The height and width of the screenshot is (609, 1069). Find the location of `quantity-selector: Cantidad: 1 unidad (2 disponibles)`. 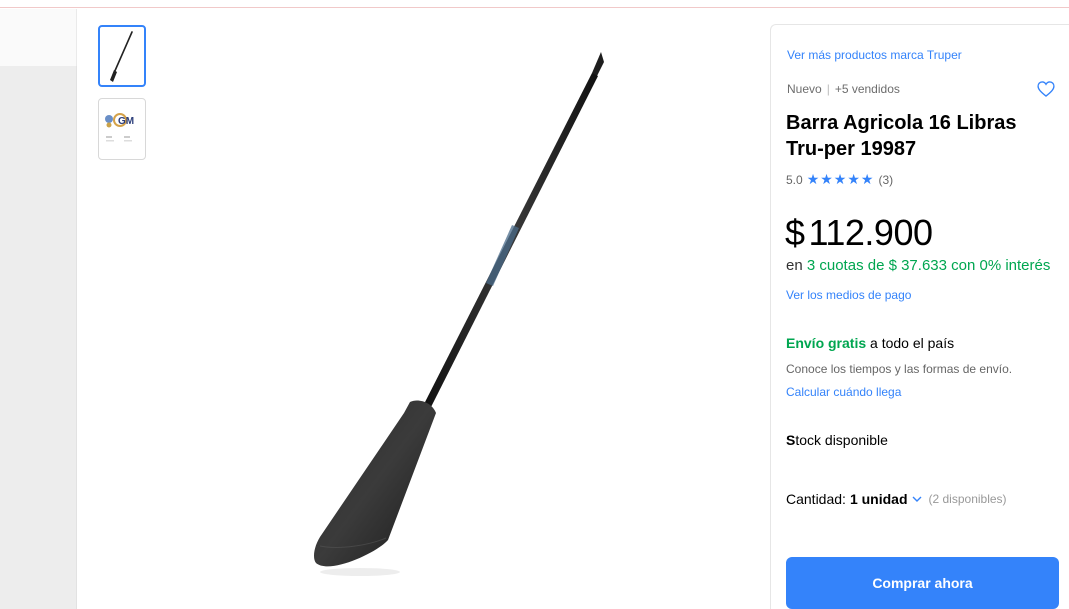

quantity-selector: Cantidad: 1 unidad (2 disponibles) is located at coordinates (896, 499).